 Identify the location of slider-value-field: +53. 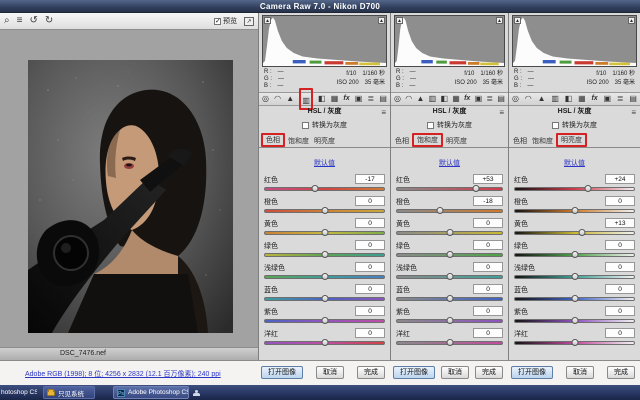
(488, 179).